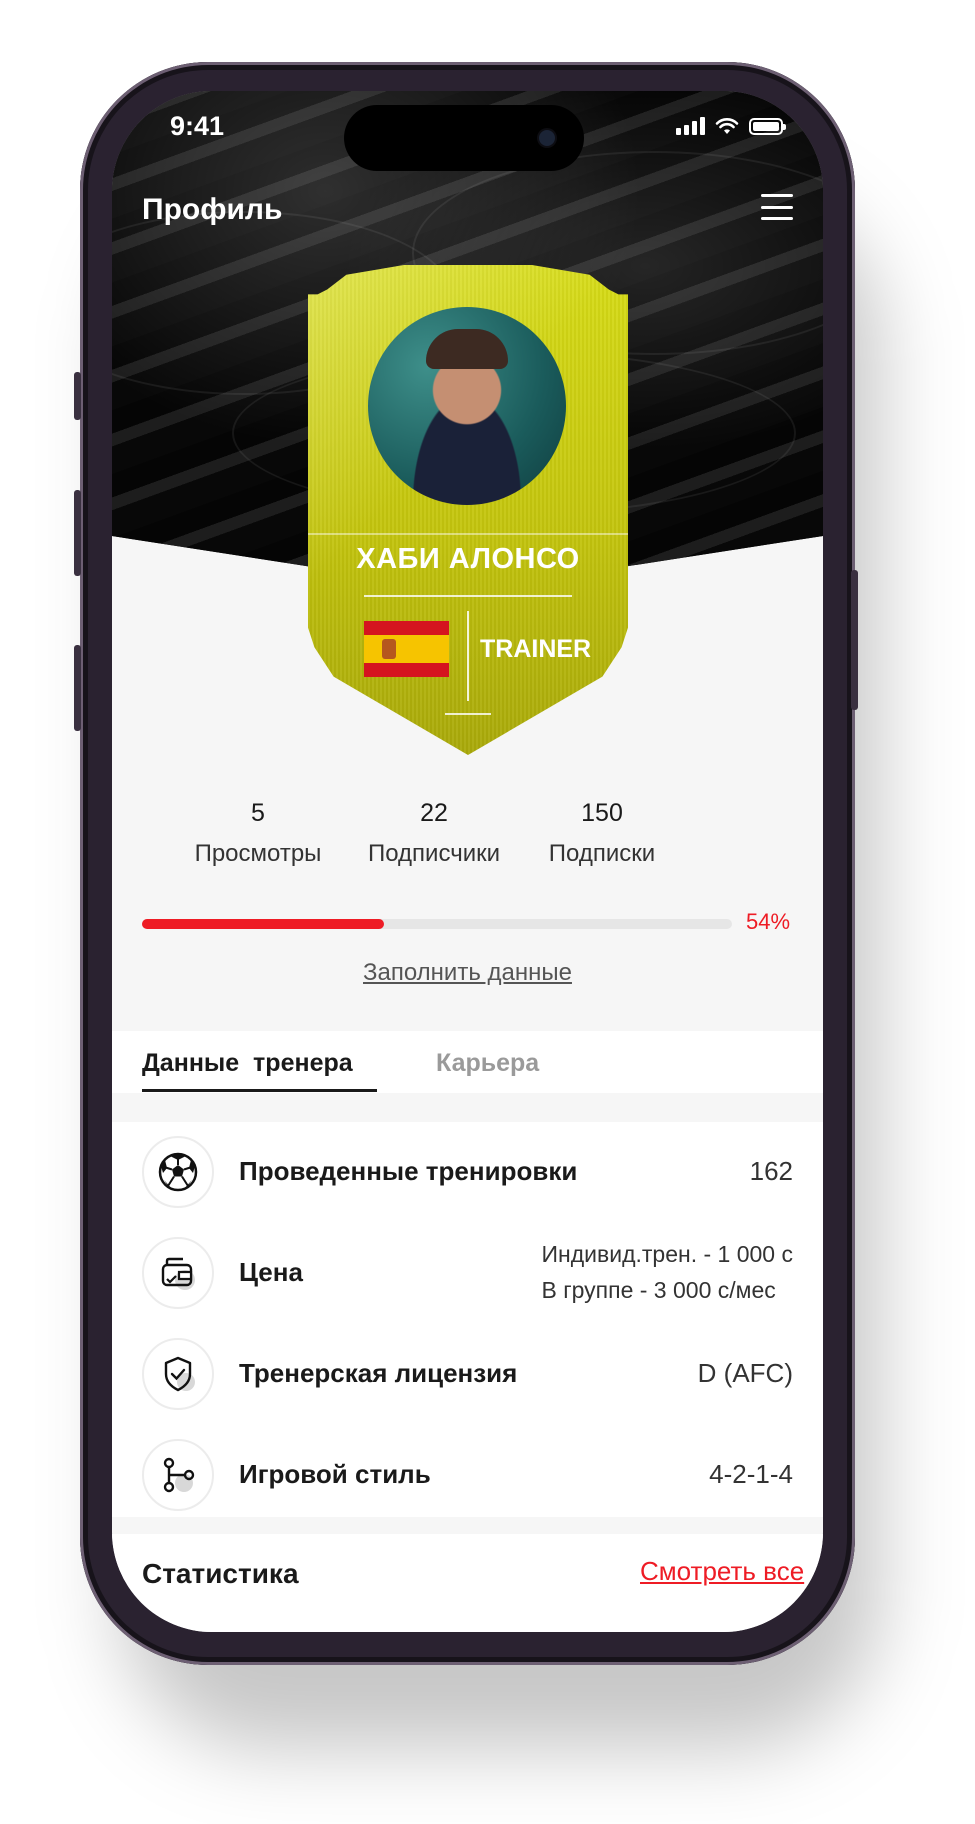 The image size is (975, 1824). What do you see at coordinates (751, 1474) in the screenshot?
I see `detail-value: 4-2-1-4` at bounding box center [751, 1474].